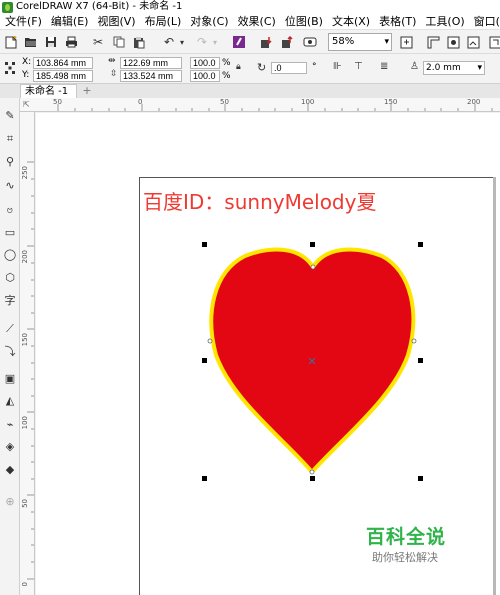  Describe the element at coordinates (204, 244) in the screenshot. I see `selection-handle-top-left` at that location.